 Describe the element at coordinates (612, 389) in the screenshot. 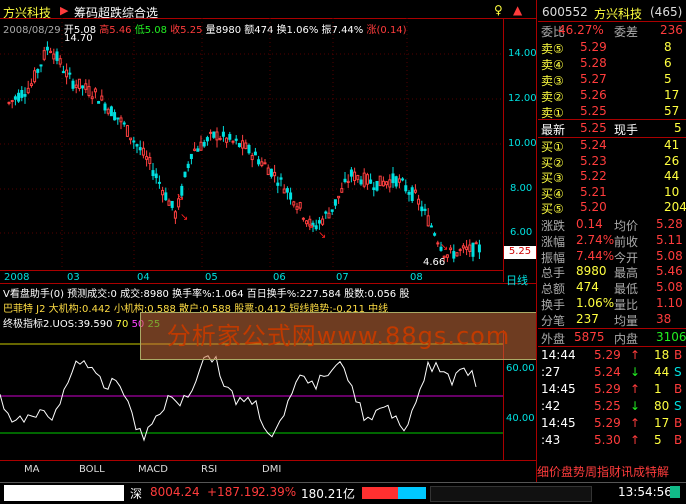

I see `tick-row: 14:45 5.29 ↑ 1 B` at that location.